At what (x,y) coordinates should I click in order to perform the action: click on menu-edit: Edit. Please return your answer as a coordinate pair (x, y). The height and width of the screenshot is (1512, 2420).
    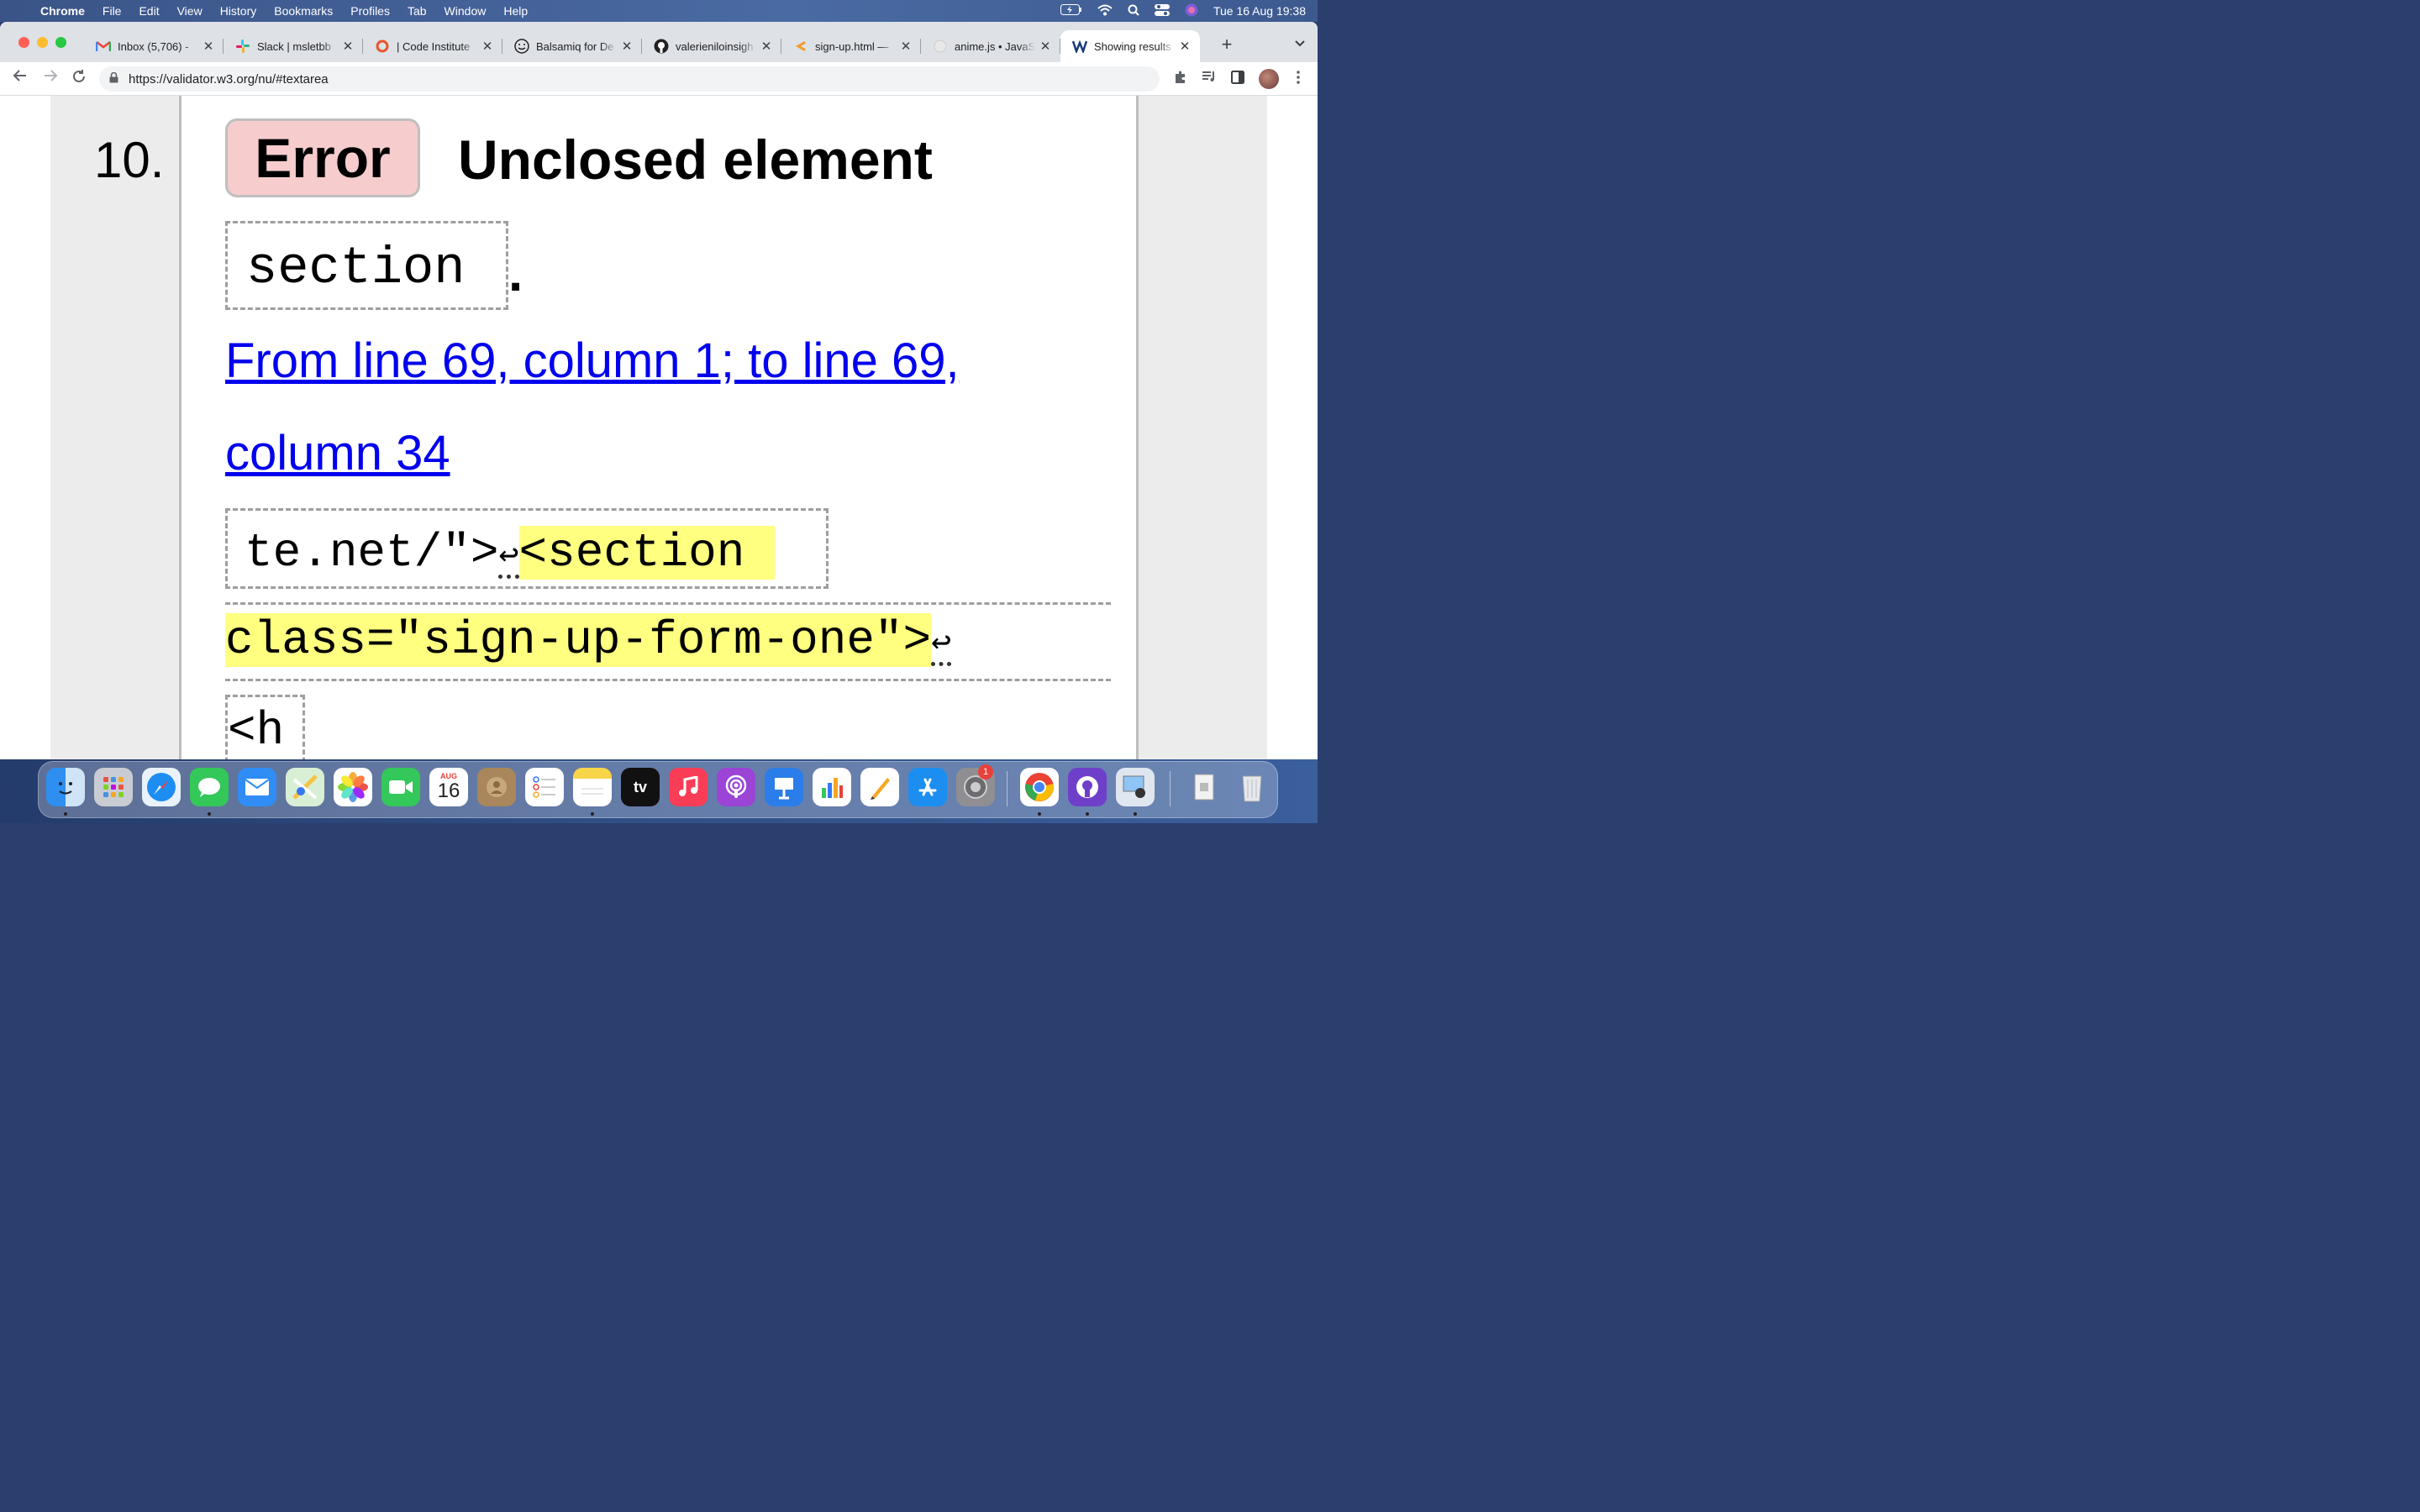
    Looking at the image, I should click on (149, 11).